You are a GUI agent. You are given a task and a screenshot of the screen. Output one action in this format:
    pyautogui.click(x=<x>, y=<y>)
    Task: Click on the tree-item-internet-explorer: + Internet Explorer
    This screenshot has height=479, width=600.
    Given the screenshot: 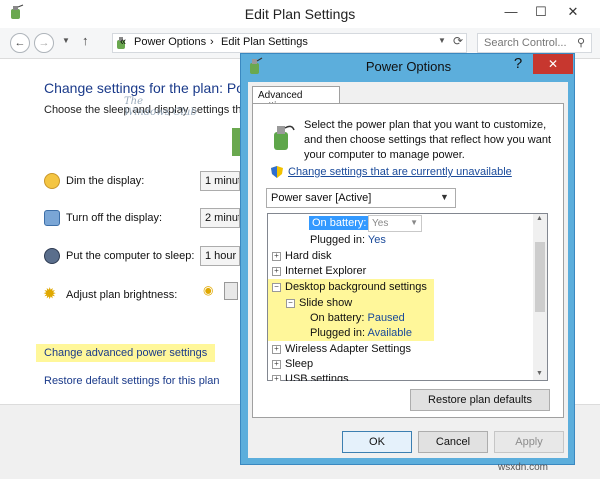 What is the action you would take?
    pyautogui.click(x=319, y=271)
    